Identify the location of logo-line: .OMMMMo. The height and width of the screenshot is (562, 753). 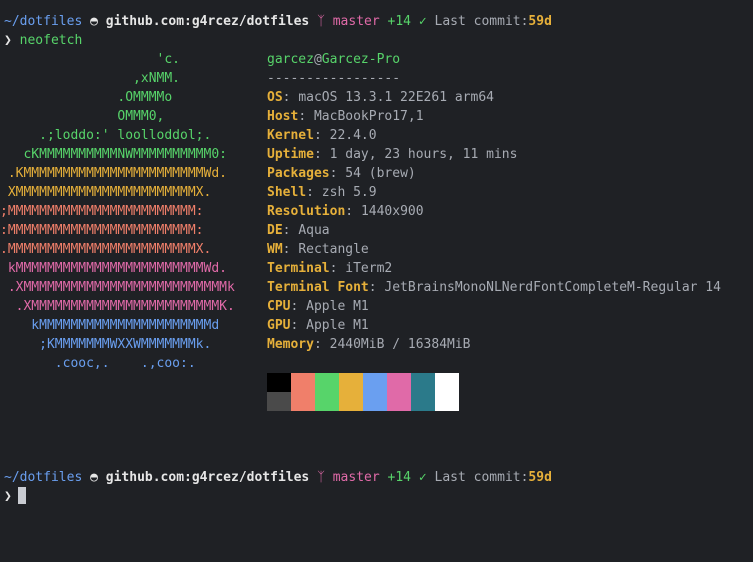
(86, 97).